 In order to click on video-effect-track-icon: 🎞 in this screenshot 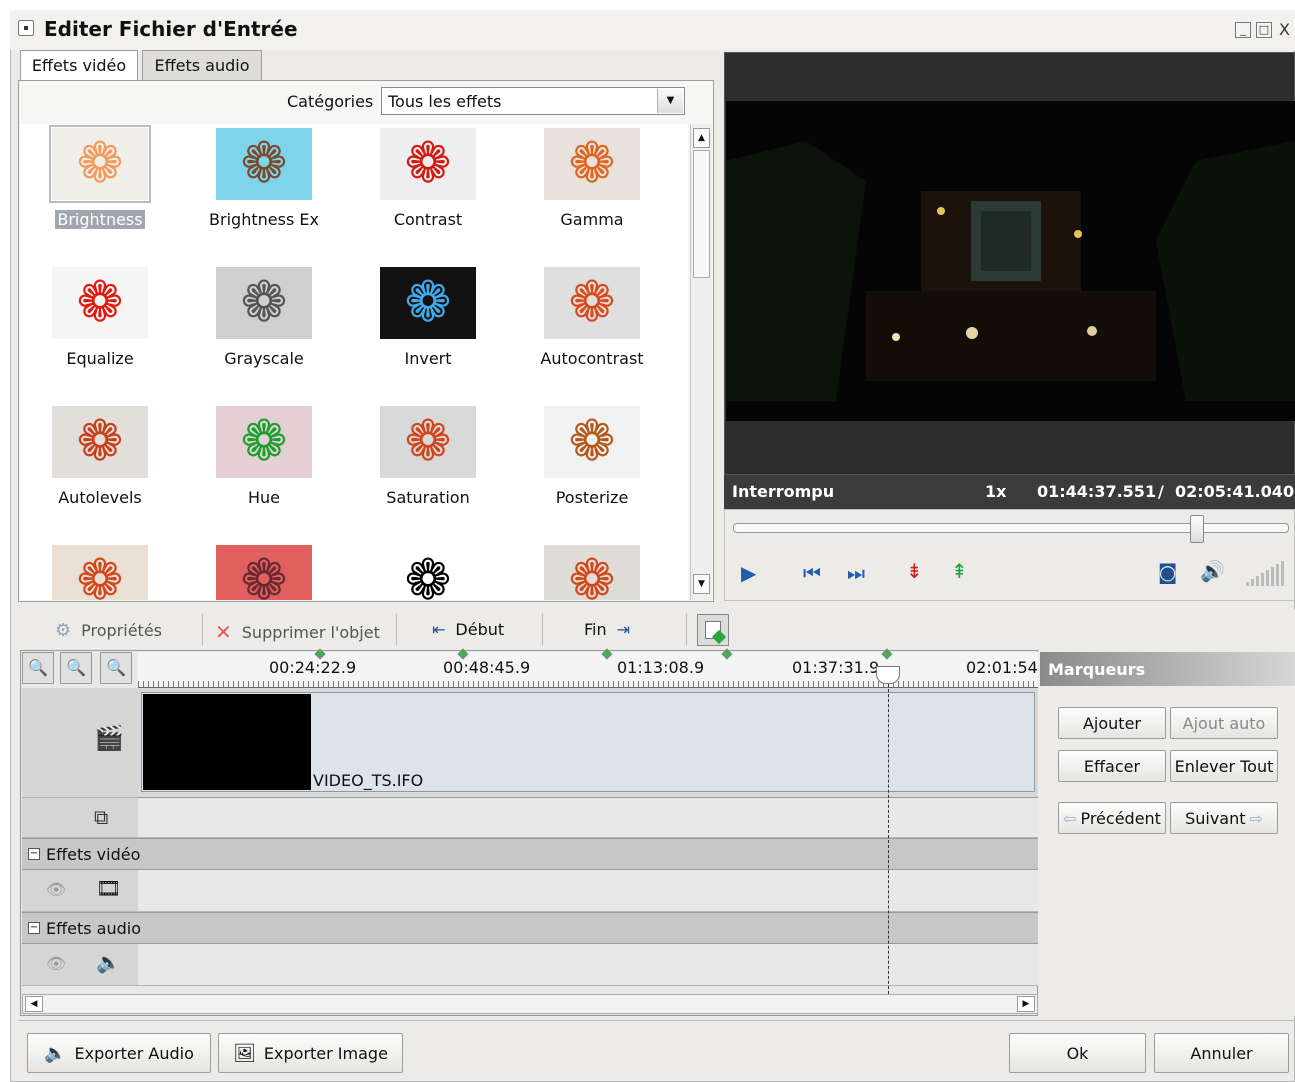, I will do `click(109, 888)`.